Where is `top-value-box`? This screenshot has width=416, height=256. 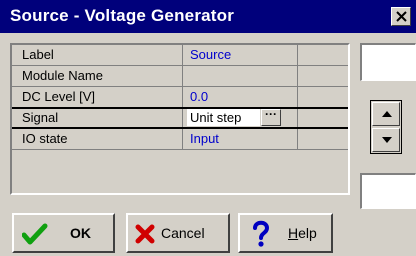 top-value-box is located at coordinates (388, 62).